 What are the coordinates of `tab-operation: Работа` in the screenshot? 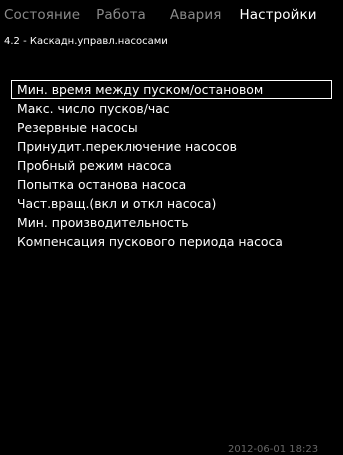 It's located at (121, 15).